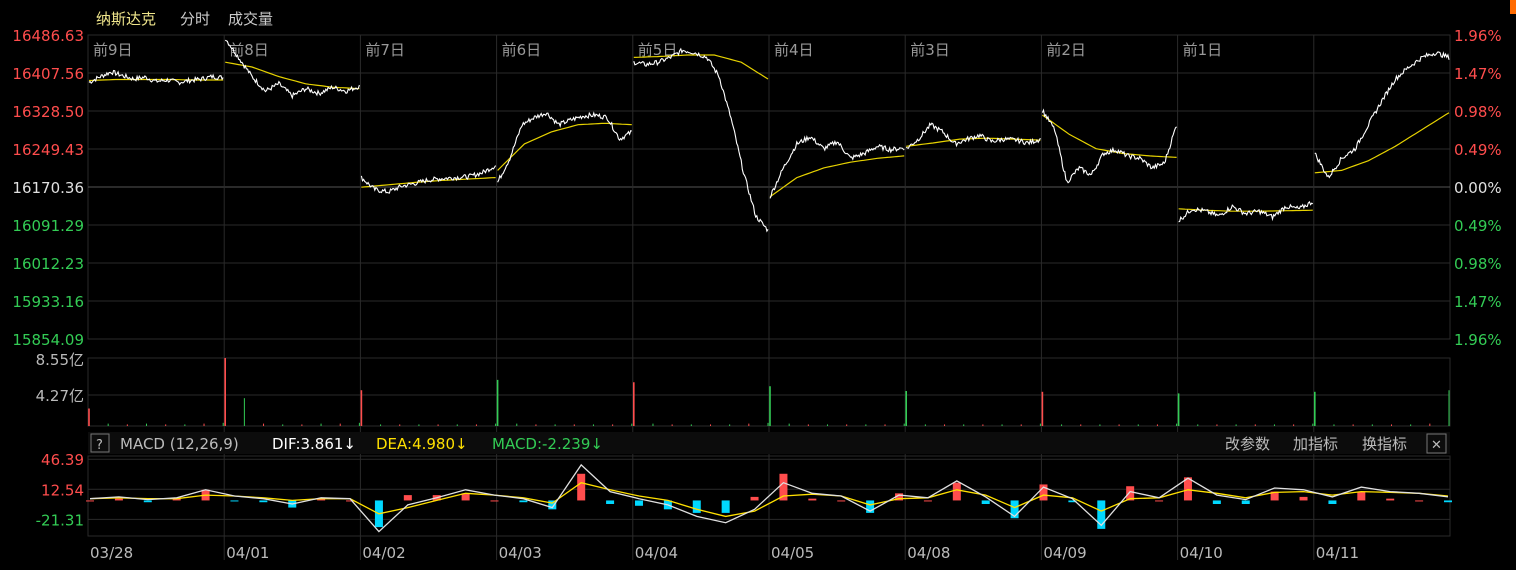 The height and width of the screenshot is (570, 1516). Describe the element at coordinates (99, 445) in the screenshot. I see `help-icon: ?` at that location.